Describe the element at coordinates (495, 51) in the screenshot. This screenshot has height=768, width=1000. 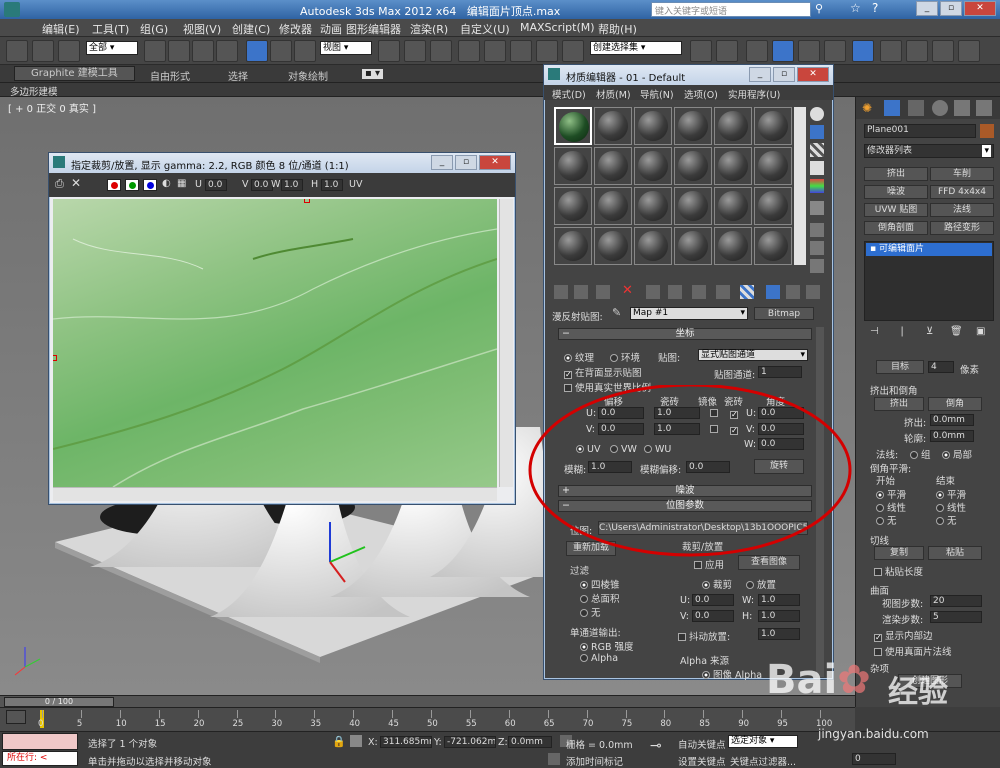
I see `angle-snap-icon` at that location.